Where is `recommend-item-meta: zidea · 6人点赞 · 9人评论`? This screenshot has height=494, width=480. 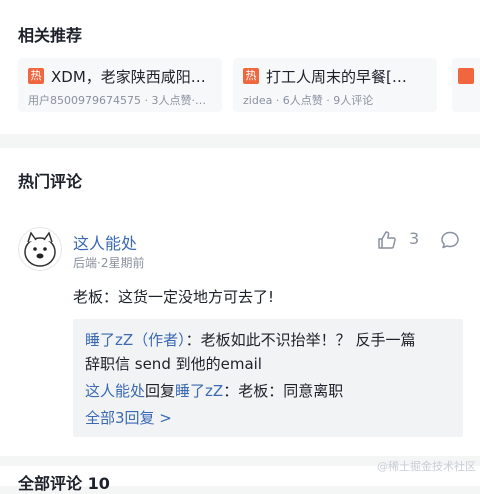
recommend-item-meta: zidea · 6人点赞 · 9人评论 is located at coordinates (308, 100).